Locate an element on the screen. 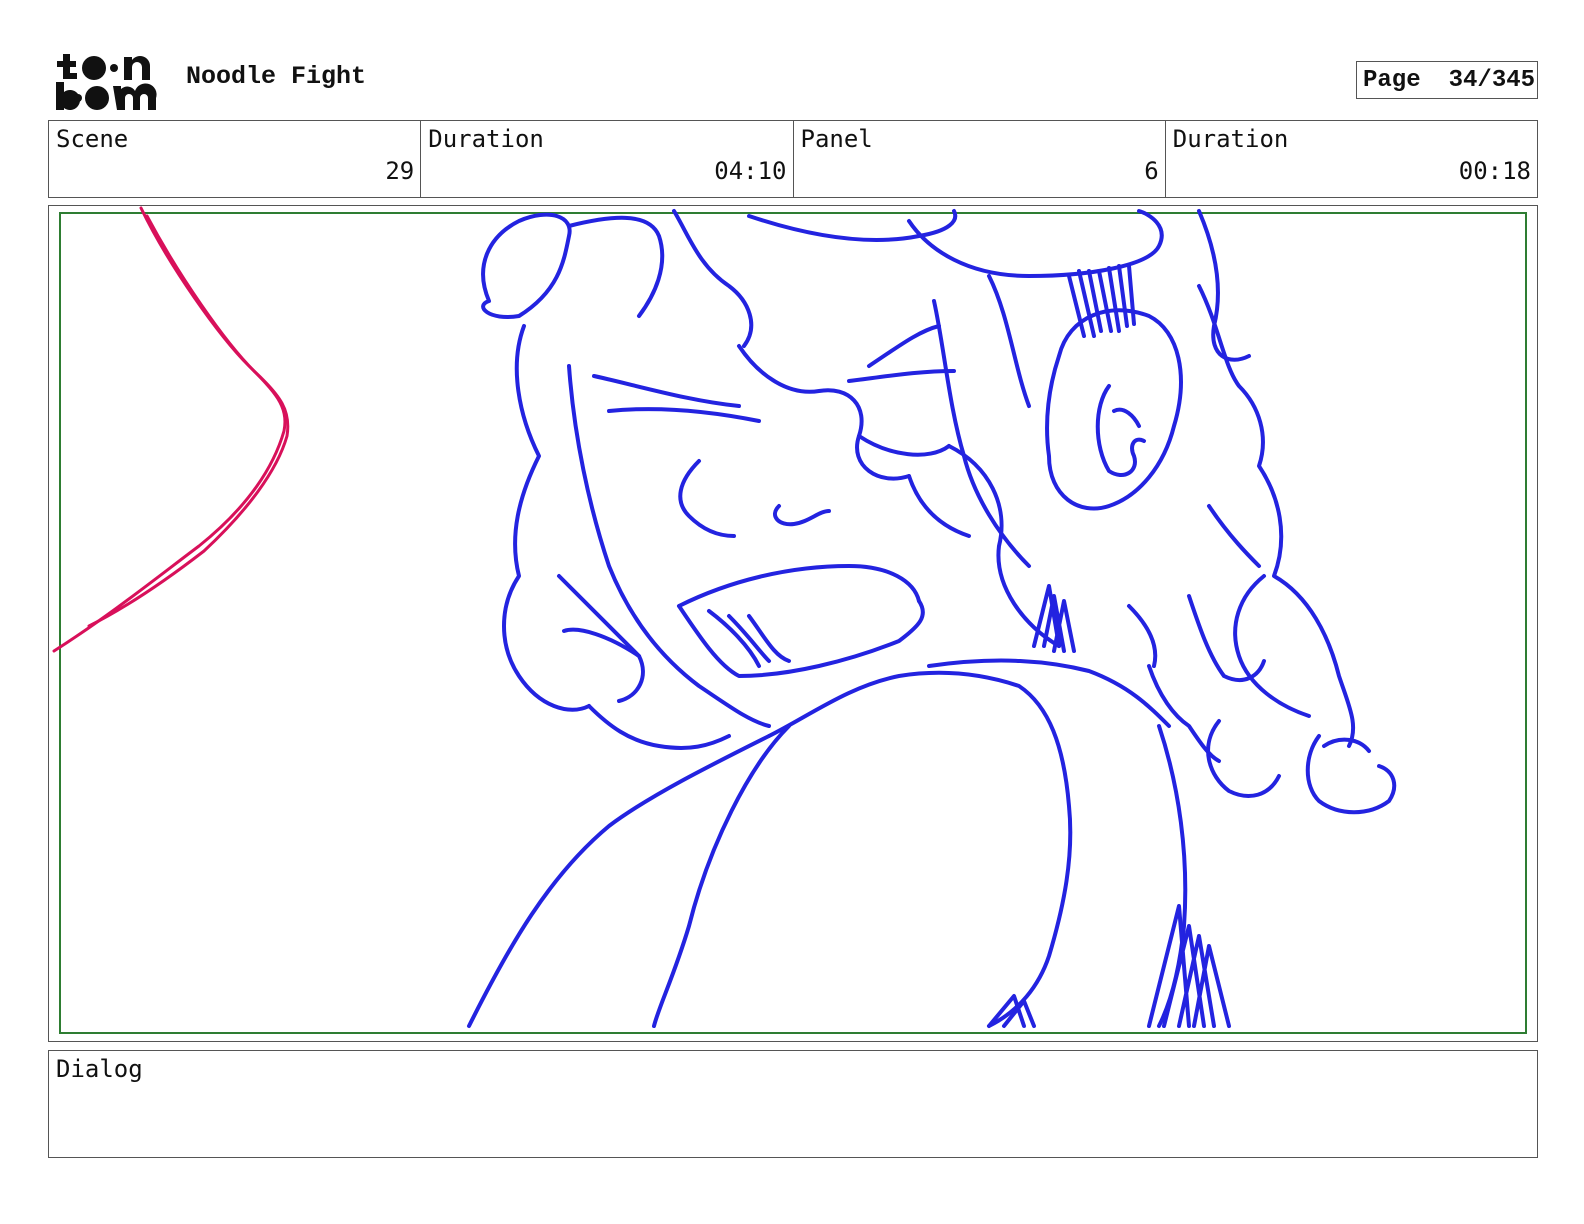 This screenshot has width=1584, height=1224. dialog-label: Dialog is located at coordinates (99, 1069).